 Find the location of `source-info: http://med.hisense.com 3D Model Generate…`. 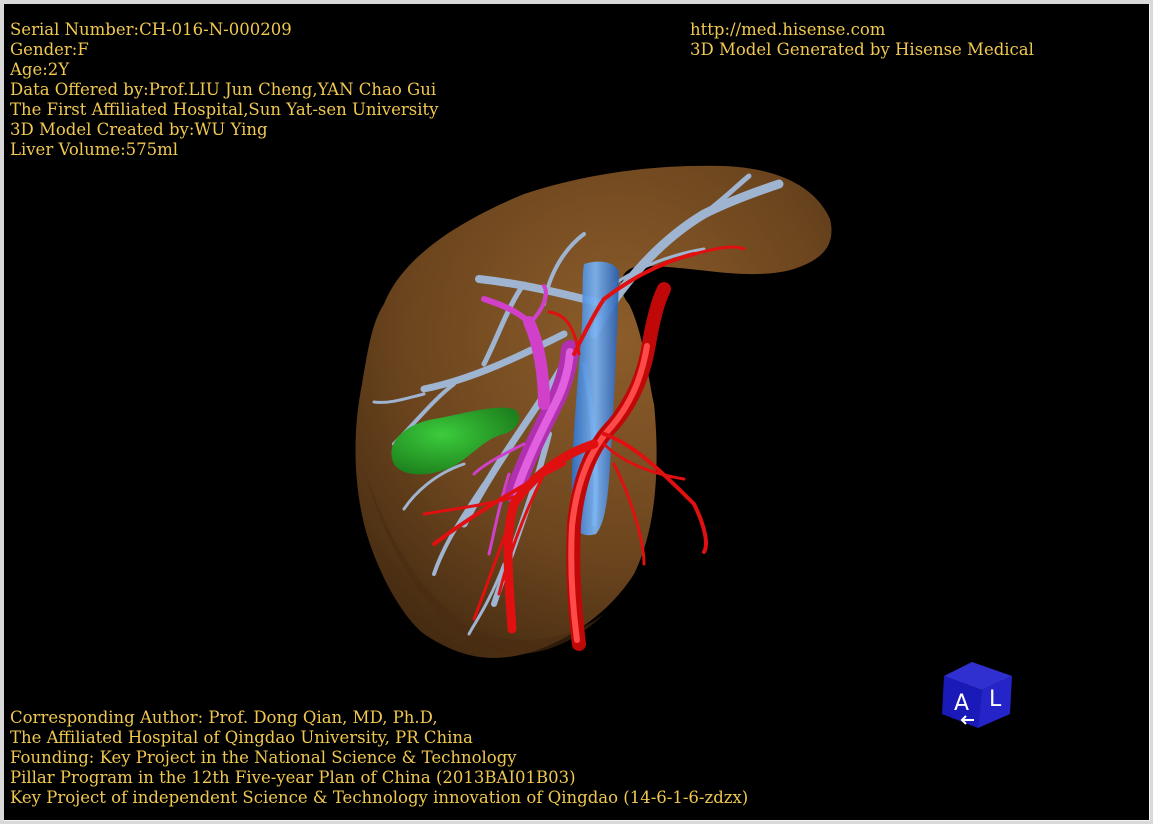

source-info: http://med.hisense.com 3D Model Generate… is located at coordinates (862, 40).